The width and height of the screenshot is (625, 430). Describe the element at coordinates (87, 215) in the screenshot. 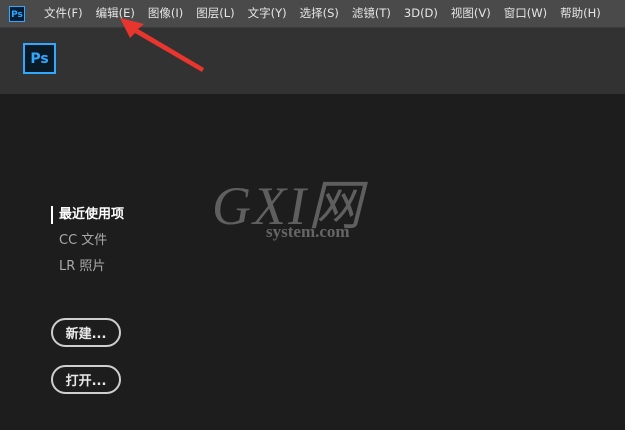

I see `nav-item-recent: 最近使用项` at that location.